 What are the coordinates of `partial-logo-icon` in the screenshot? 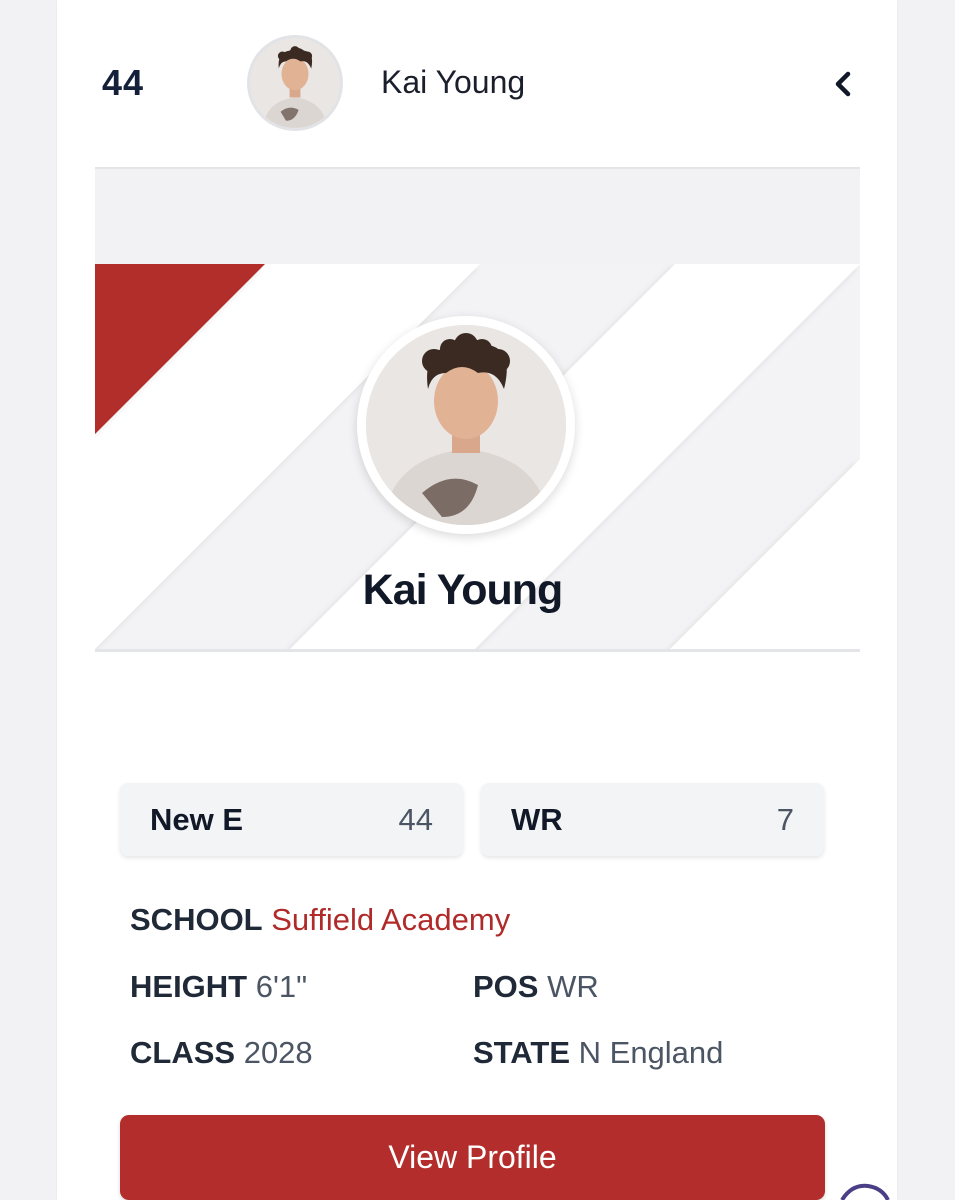 It's located at (865, 1191).